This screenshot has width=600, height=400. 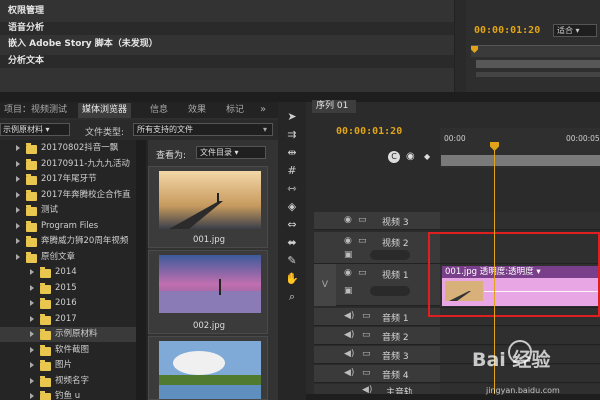 I want to click on tab-media-browser: 媒体浏览器, so click(x=105, y=110).